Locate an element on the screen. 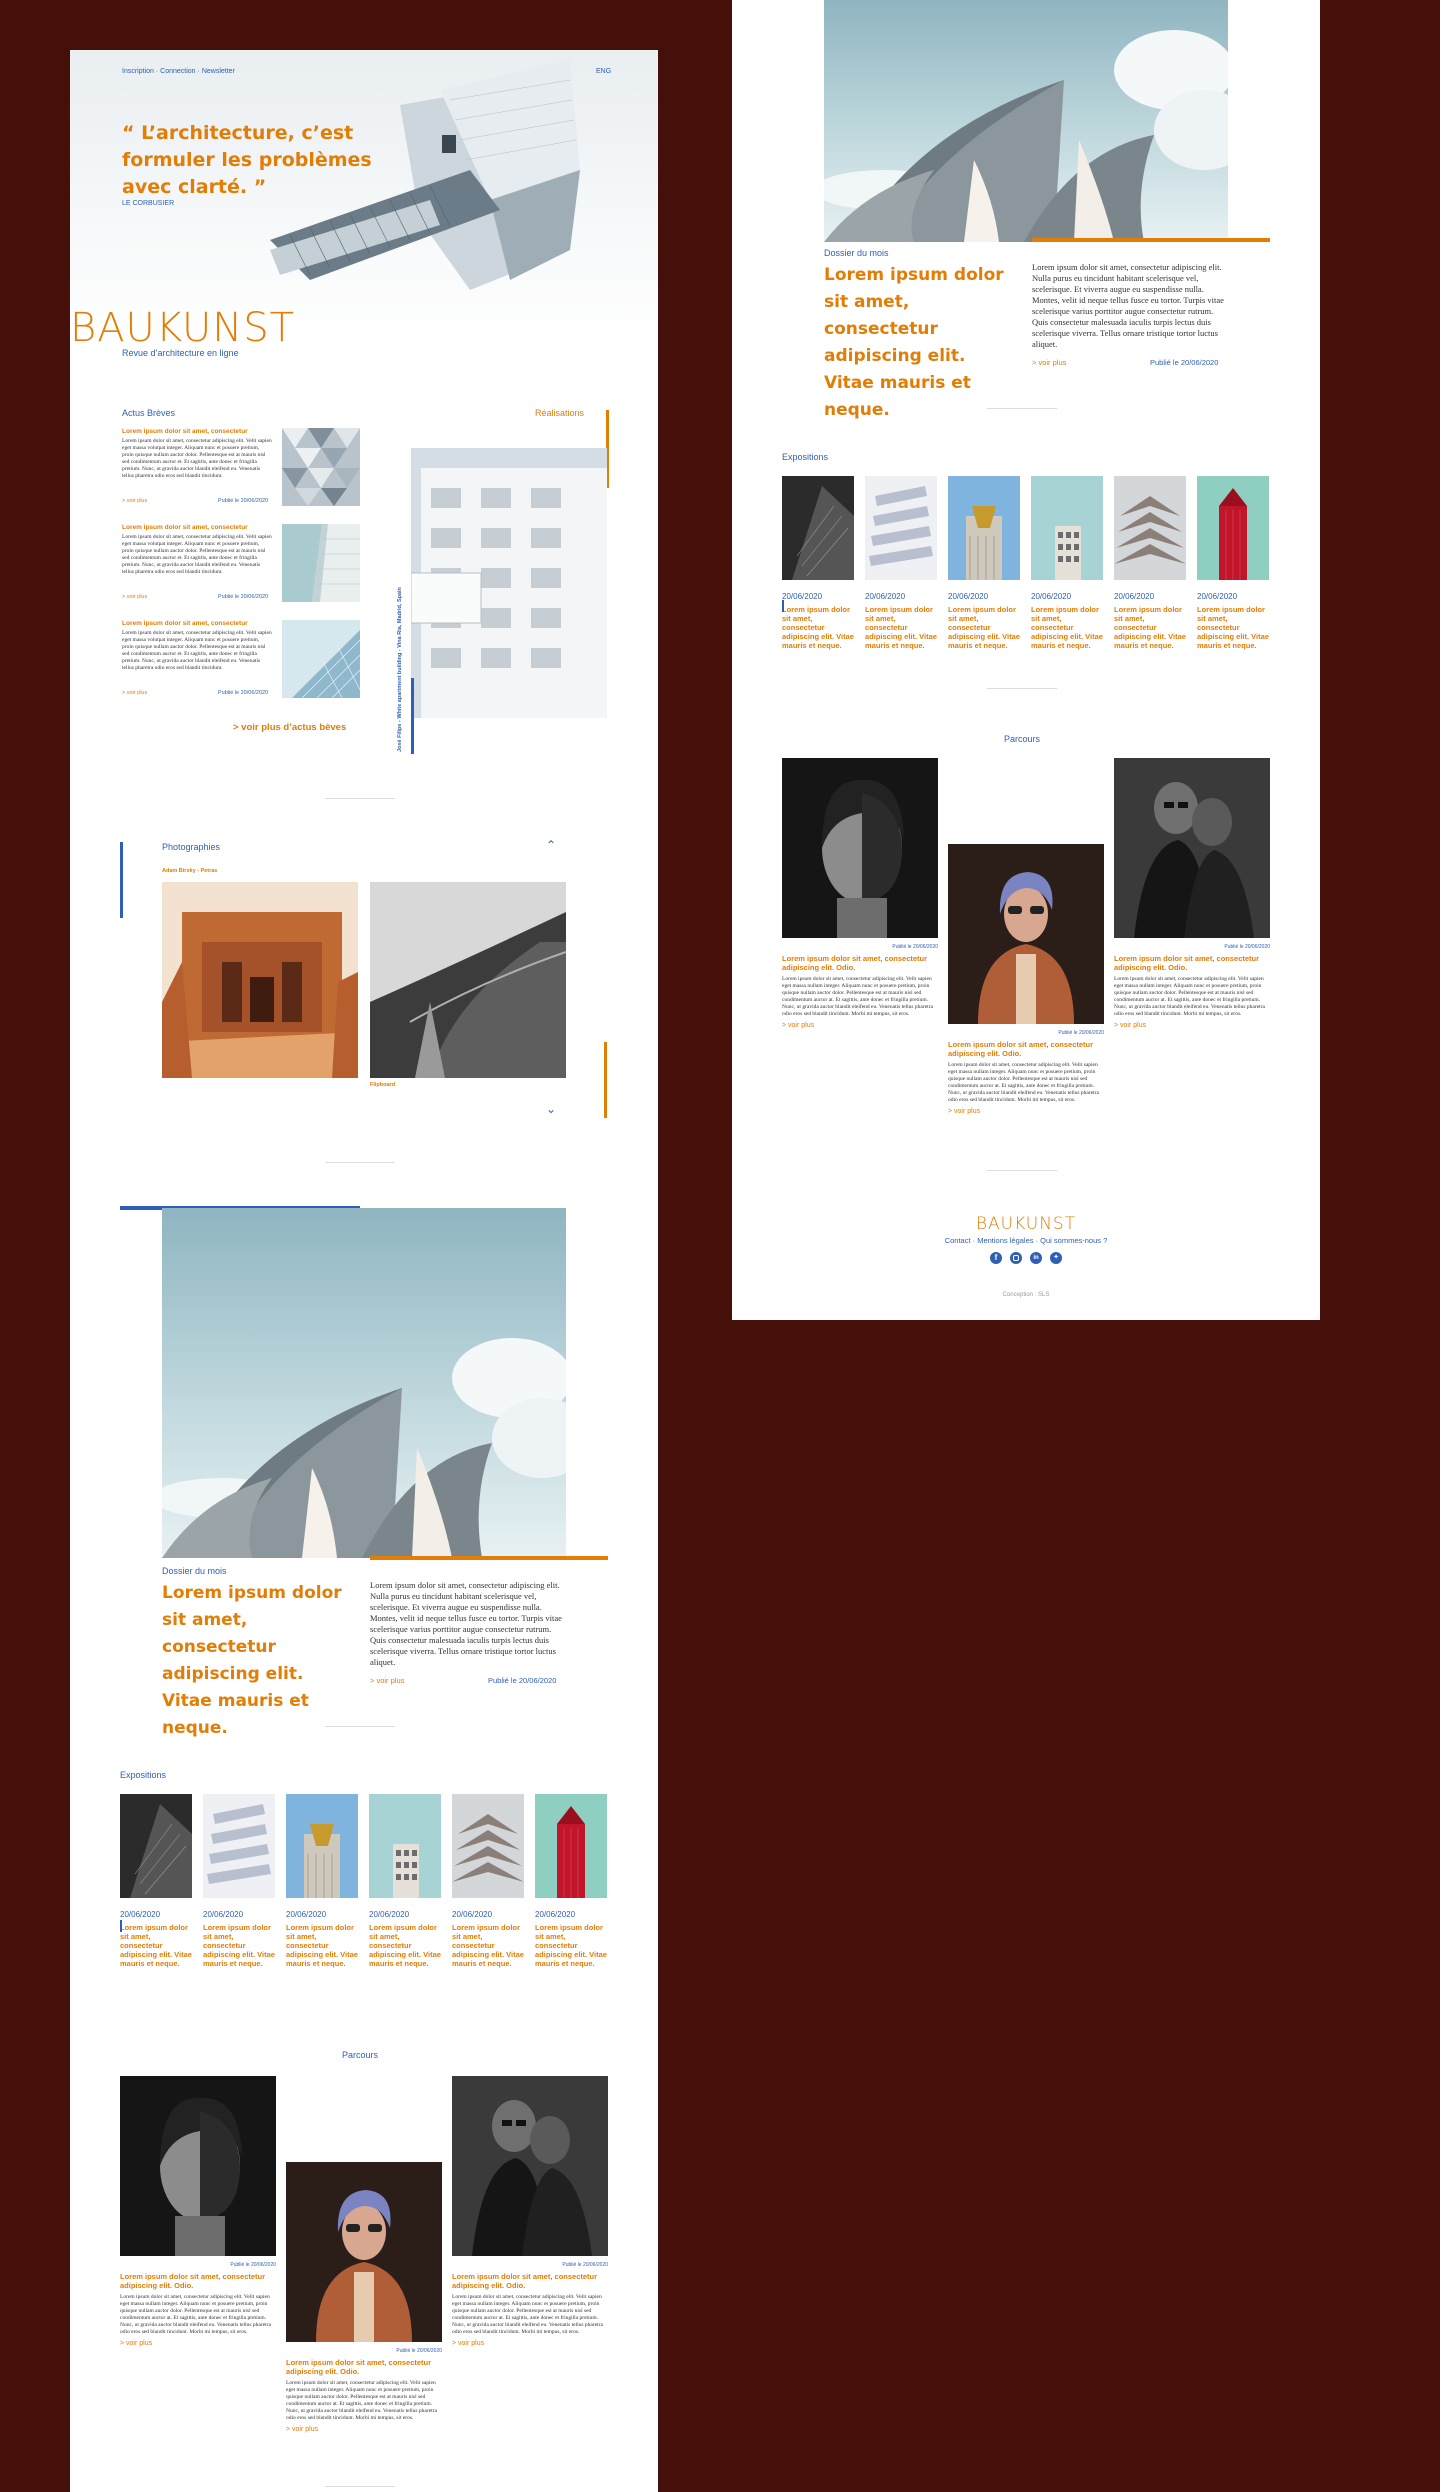  section-divider is located at coordinates (1022, 688).